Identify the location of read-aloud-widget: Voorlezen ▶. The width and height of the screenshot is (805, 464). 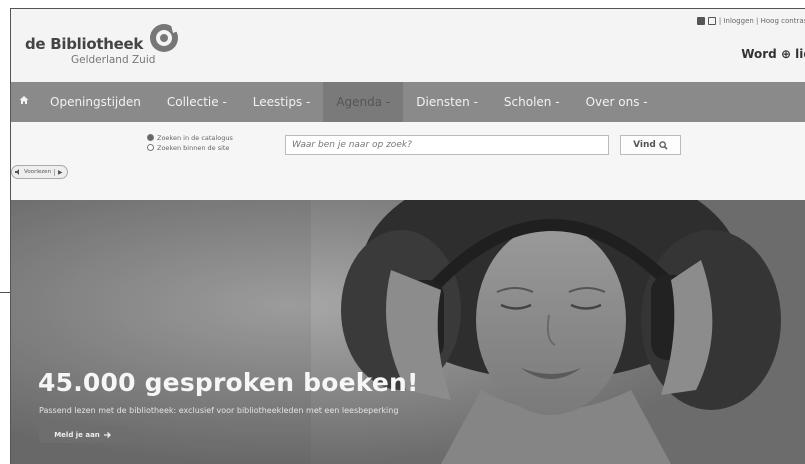
(39, 172).